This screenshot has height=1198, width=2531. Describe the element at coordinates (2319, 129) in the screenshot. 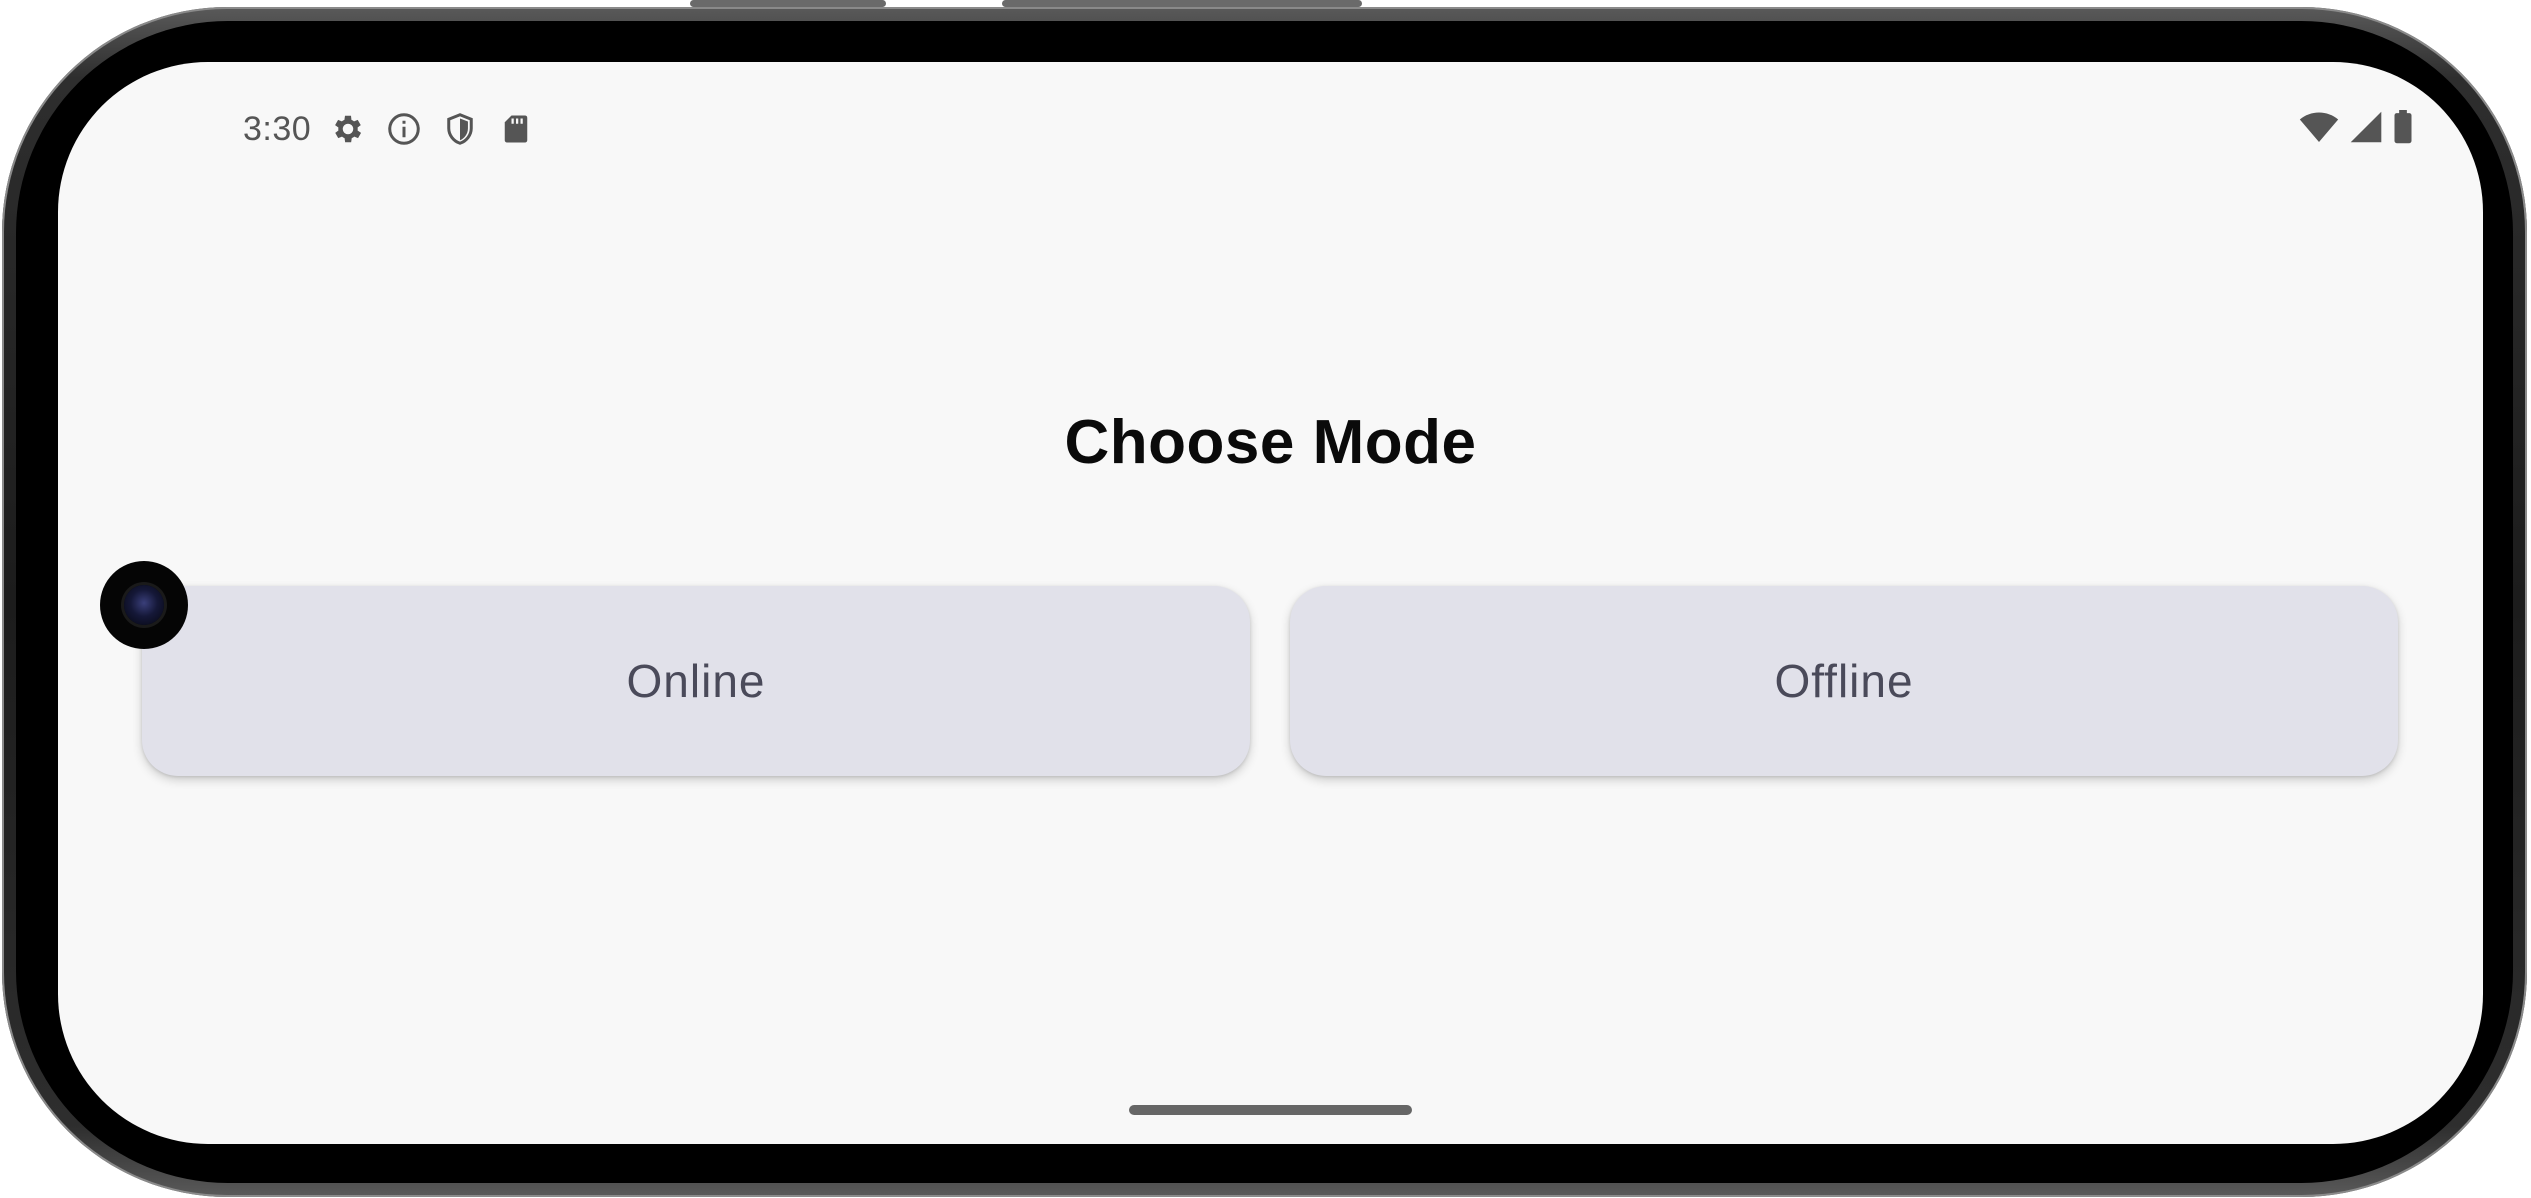

I see `wifi-icon` at that location.